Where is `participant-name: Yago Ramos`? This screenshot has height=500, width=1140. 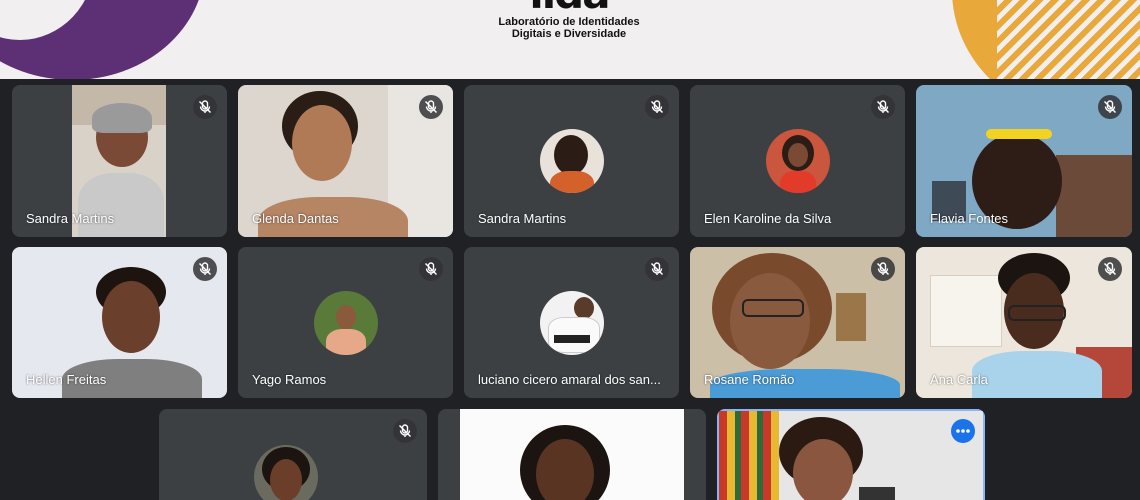 participant-name: Yago Ramos is located at coordinates (289, 379).